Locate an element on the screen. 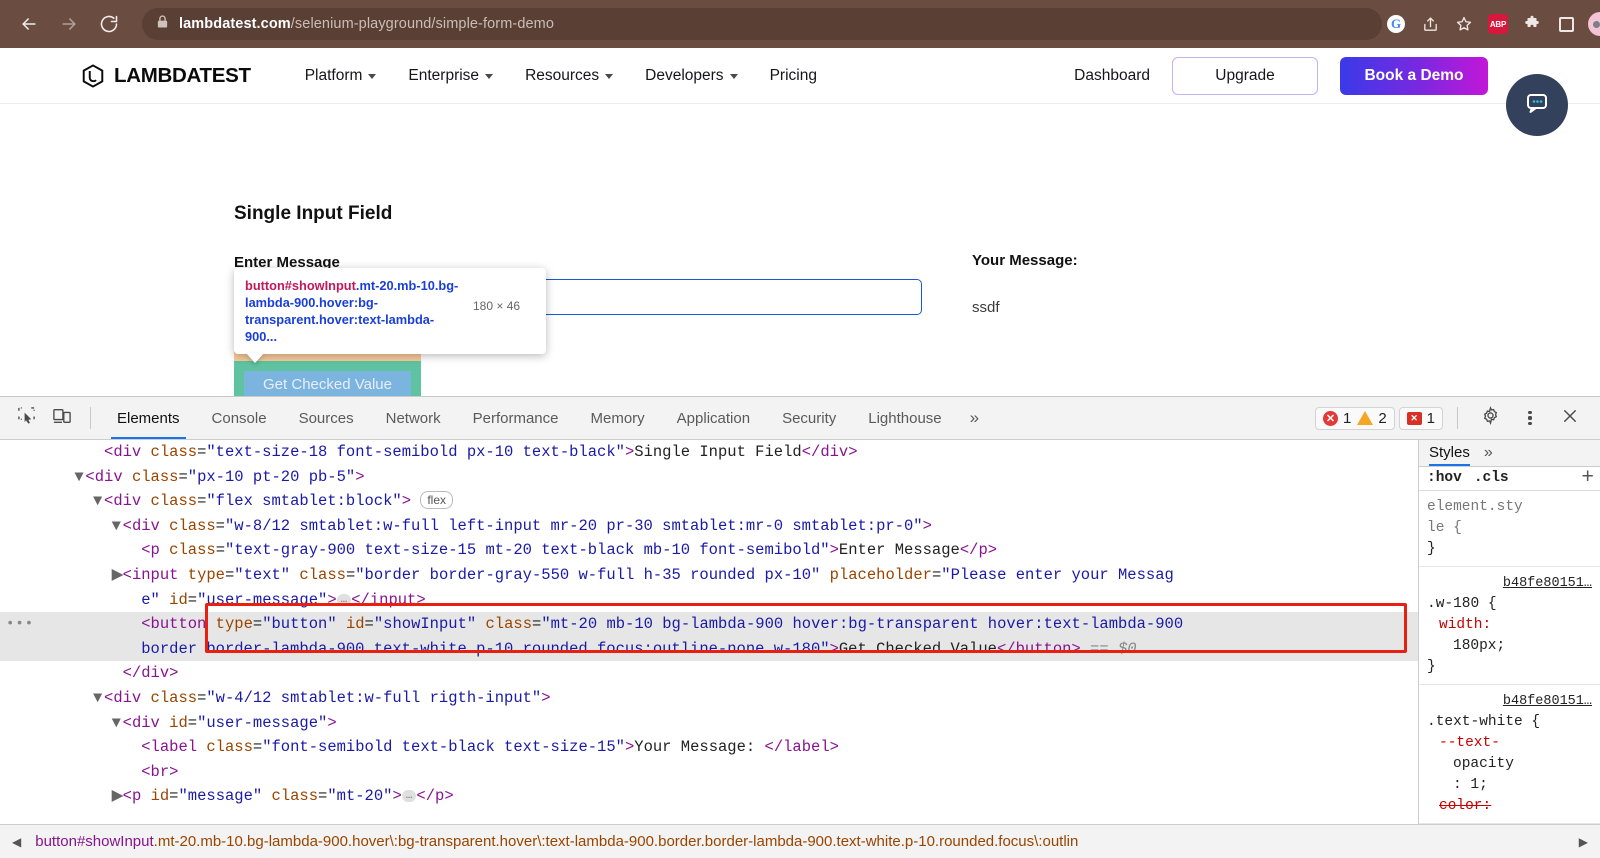 This screenshot has height=858, width=1600. reload-button is located at coordinates (109, 24).